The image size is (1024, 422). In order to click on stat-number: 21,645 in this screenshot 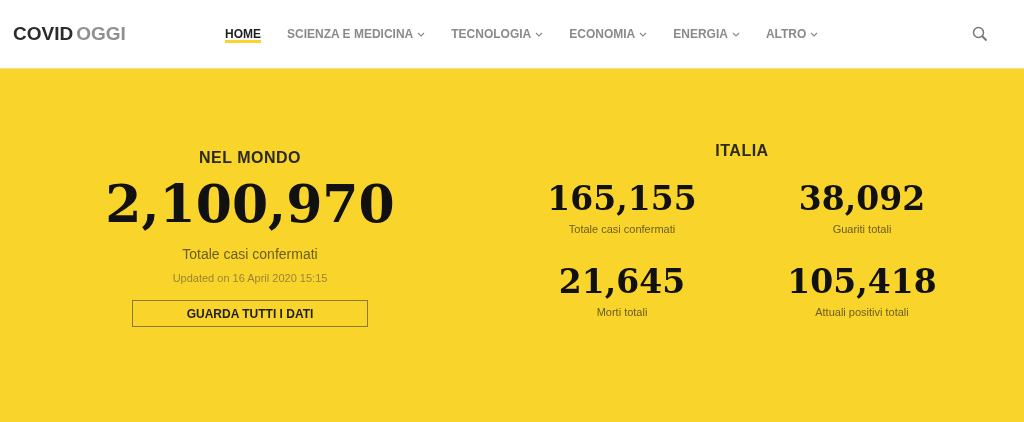, I will do `click(622, 281)`.